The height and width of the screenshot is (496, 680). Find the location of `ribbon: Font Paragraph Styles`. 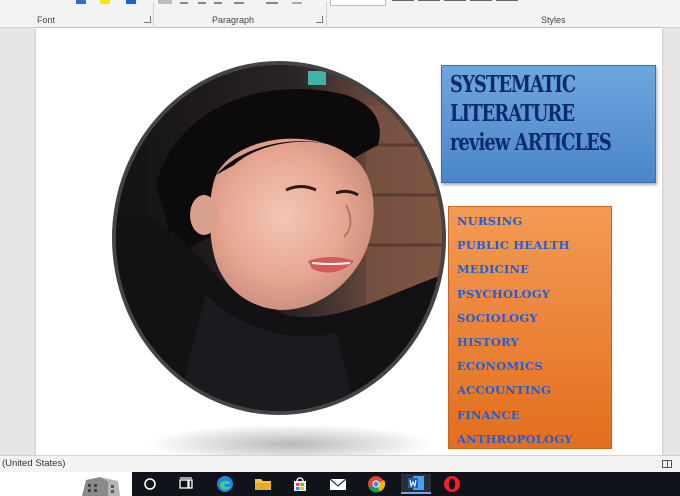

ribbon: Font Paragraph Styles is located at coordinates (340, 14).